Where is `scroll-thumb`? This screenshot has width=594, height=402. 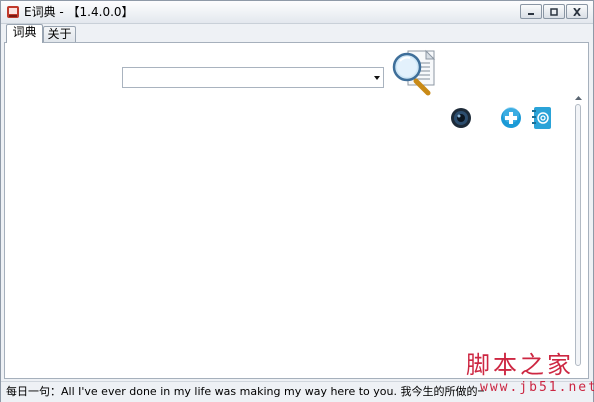
scroll-thumb is located at coordinates (578, 235).